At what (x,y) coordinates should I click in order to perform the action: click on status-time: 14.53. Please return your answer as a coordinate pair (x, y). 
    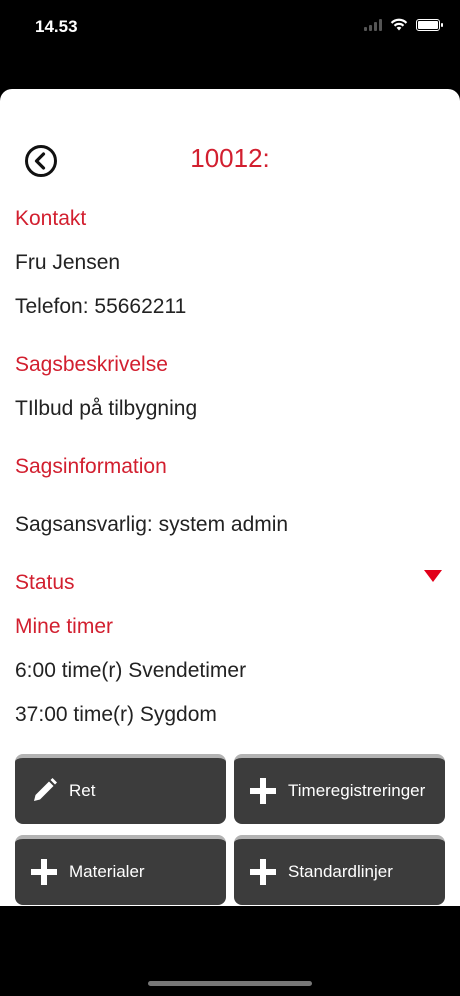
    Looking at the image, I should click on (56, 26).